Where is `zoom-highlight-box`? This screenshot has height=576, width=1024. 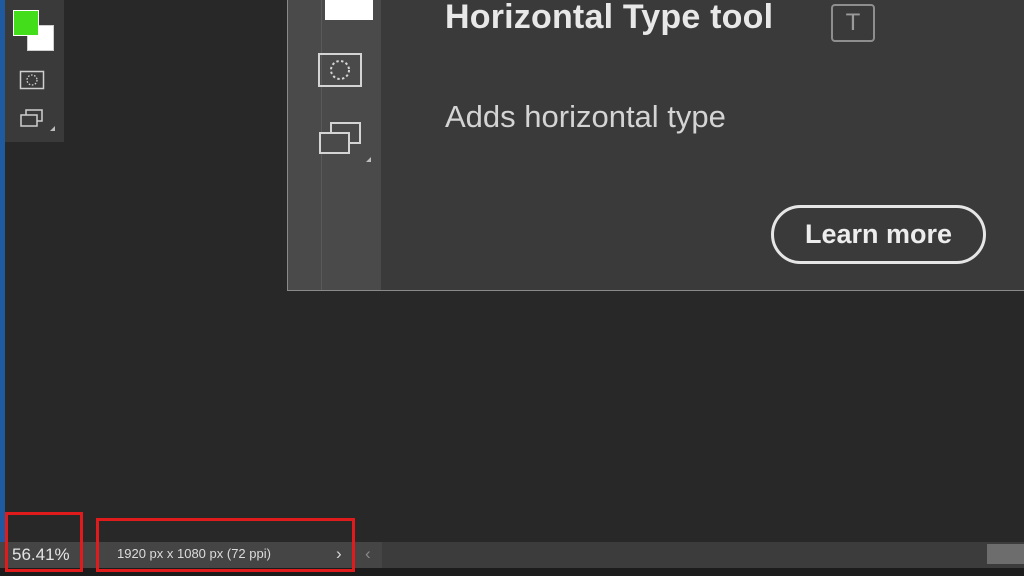
zoom-highlight-box is located at coordinates (44, 542).